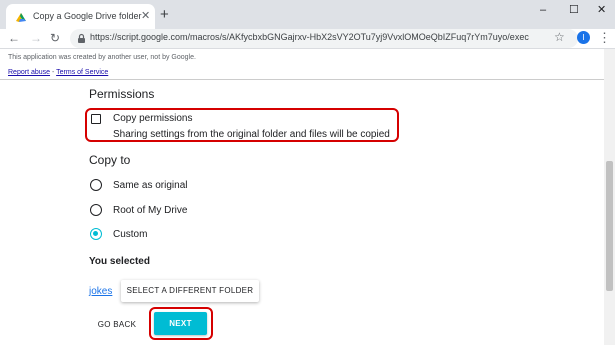 Image resolution: width=615 pixels, height=345 pixels. What do you see at coordinates (190, 291) in the screenshot?
I see `select-different-folder-button: SELECT A DIFFERENT FOLDER` at bounding box center [190, 291].